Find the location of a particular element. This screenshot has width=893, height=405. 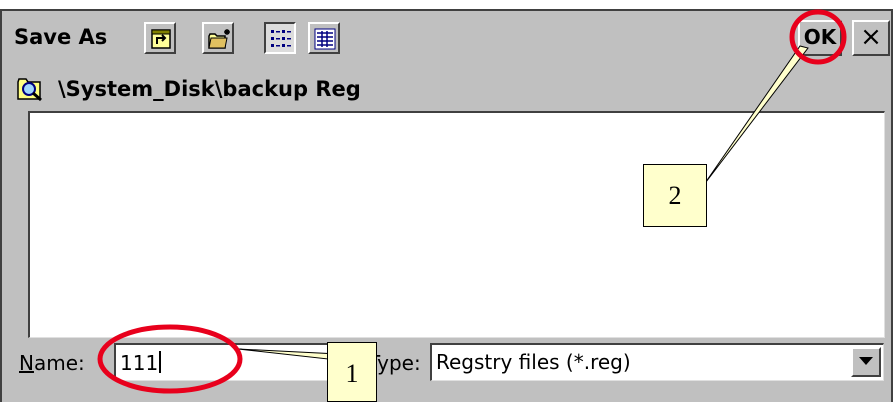

file-type-select: Regstry files (*.reg) is located at coordinates (657, 362).